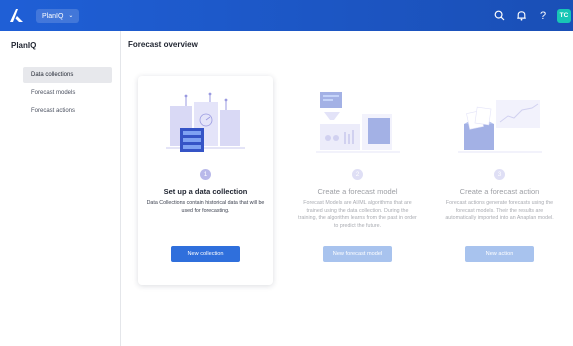 The height and width of the screenshot is (346, 573). What do you see at coordinates (16, 15) in the screenshot?
I see `anaplan-logo-icon` at bounding box center [16, 15].